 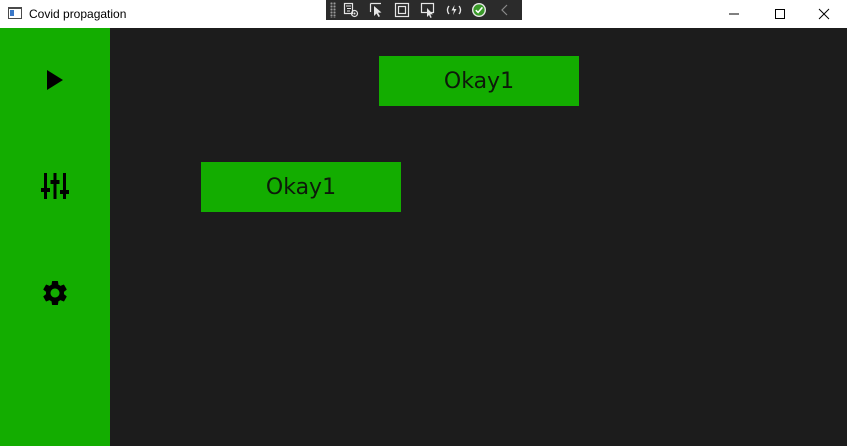 I want to click on okay1-button-left: Okay1, so click(x=301, y=187).